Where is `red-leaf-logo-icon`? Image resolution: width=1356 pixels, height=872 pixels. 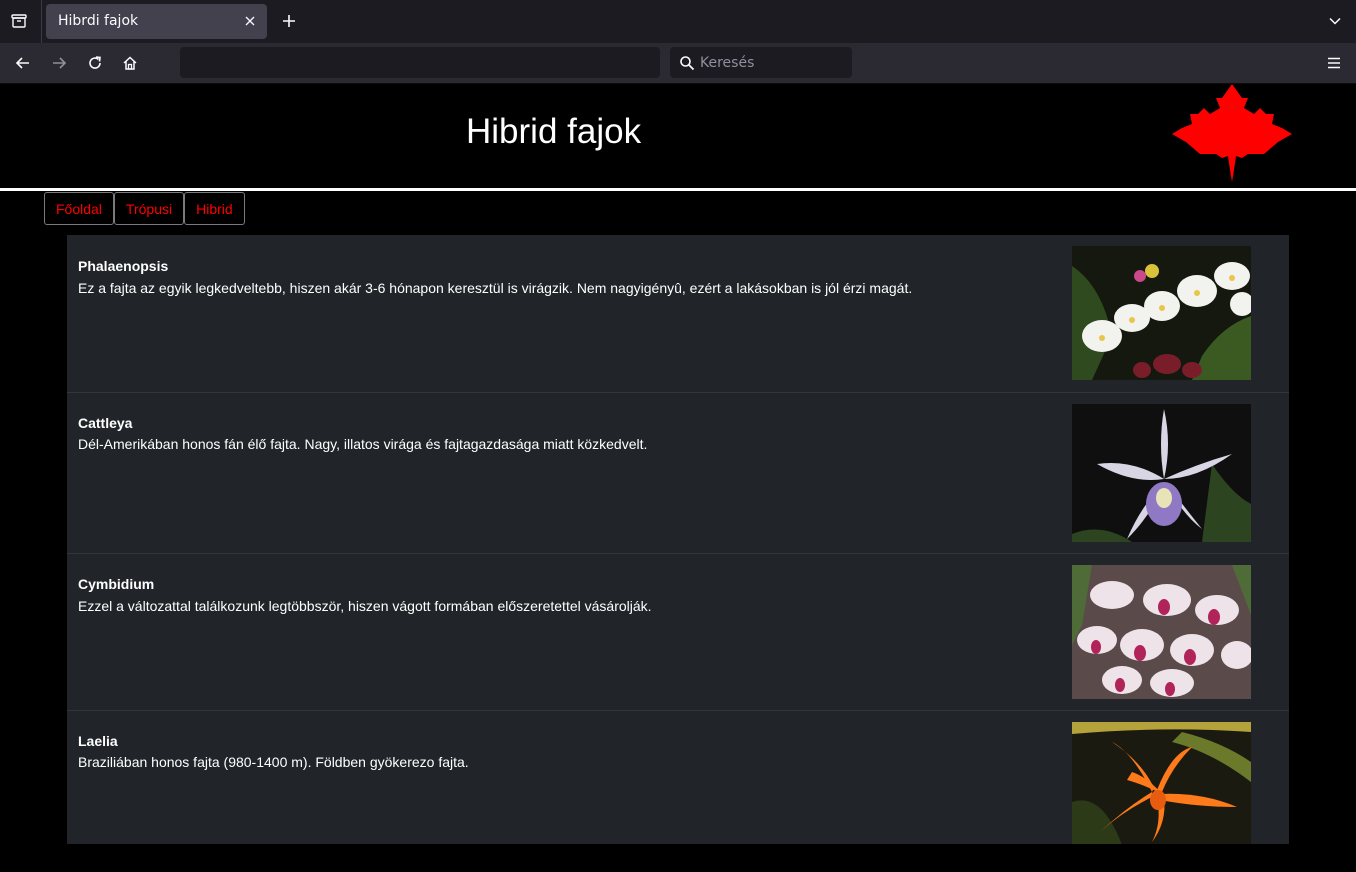
red-leaf-logo-icon is located at coordinates (1232, 133).